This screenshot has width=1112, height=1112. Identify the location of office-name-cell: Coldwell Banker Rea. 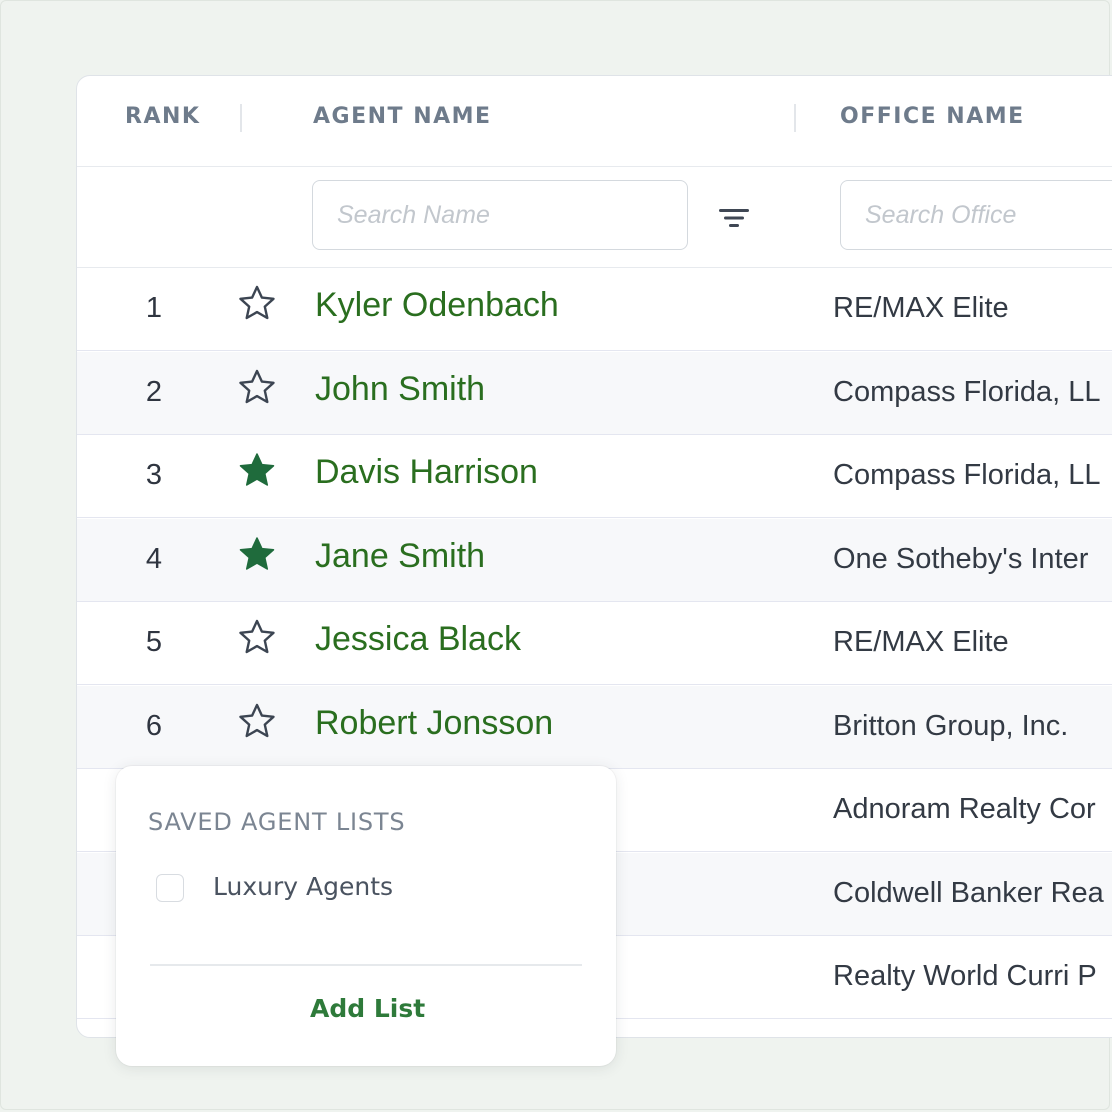
(968, 892).